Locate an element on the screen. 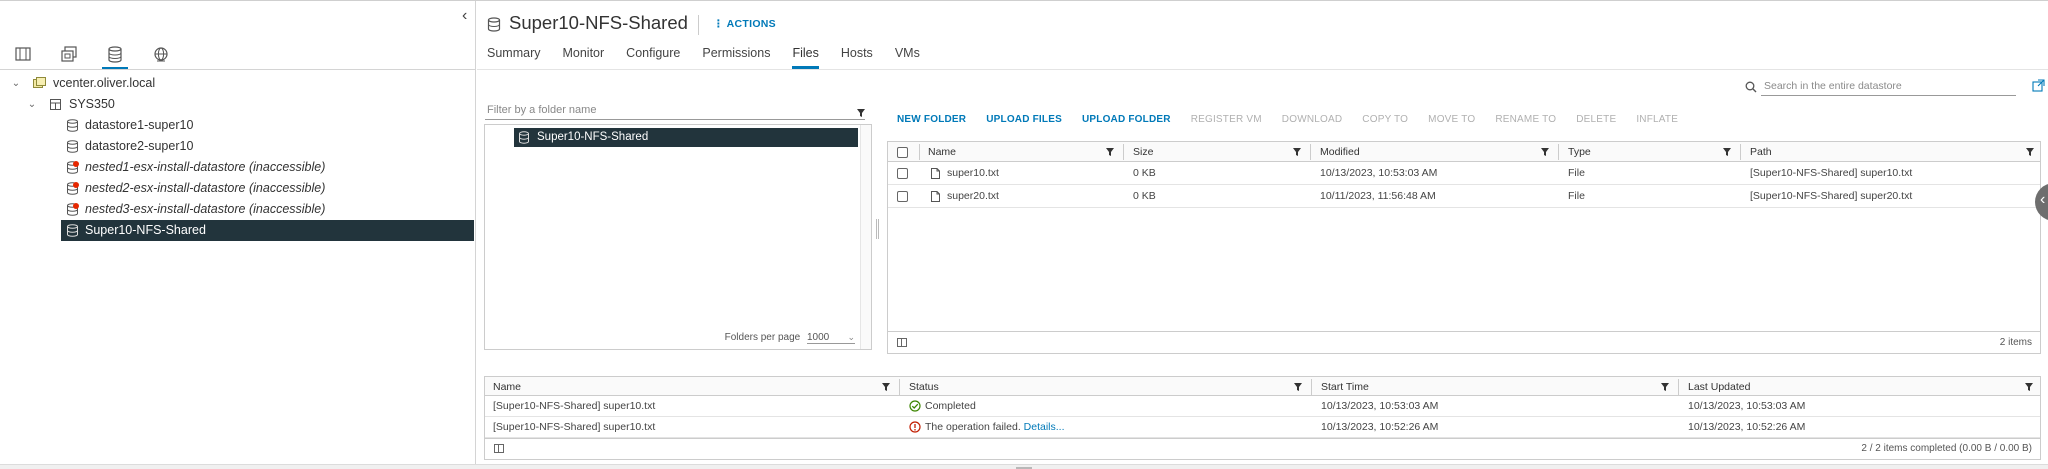 The image size is (2048, 469). tree-node-datacenter: ⌄ SYS350 is located at coordinates (238, 104).